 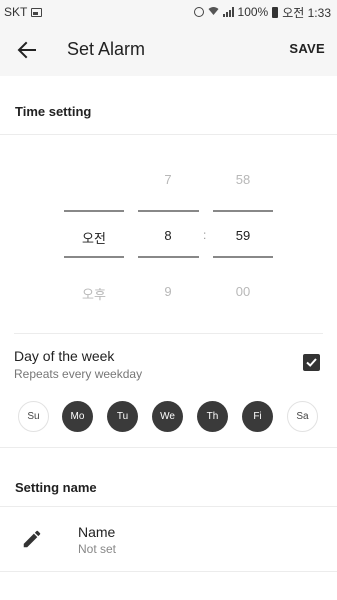 What do you see at coordinates (168, 235) in the screenshot?
I see `hour-selected: 8` at bounding box center [168, 235].